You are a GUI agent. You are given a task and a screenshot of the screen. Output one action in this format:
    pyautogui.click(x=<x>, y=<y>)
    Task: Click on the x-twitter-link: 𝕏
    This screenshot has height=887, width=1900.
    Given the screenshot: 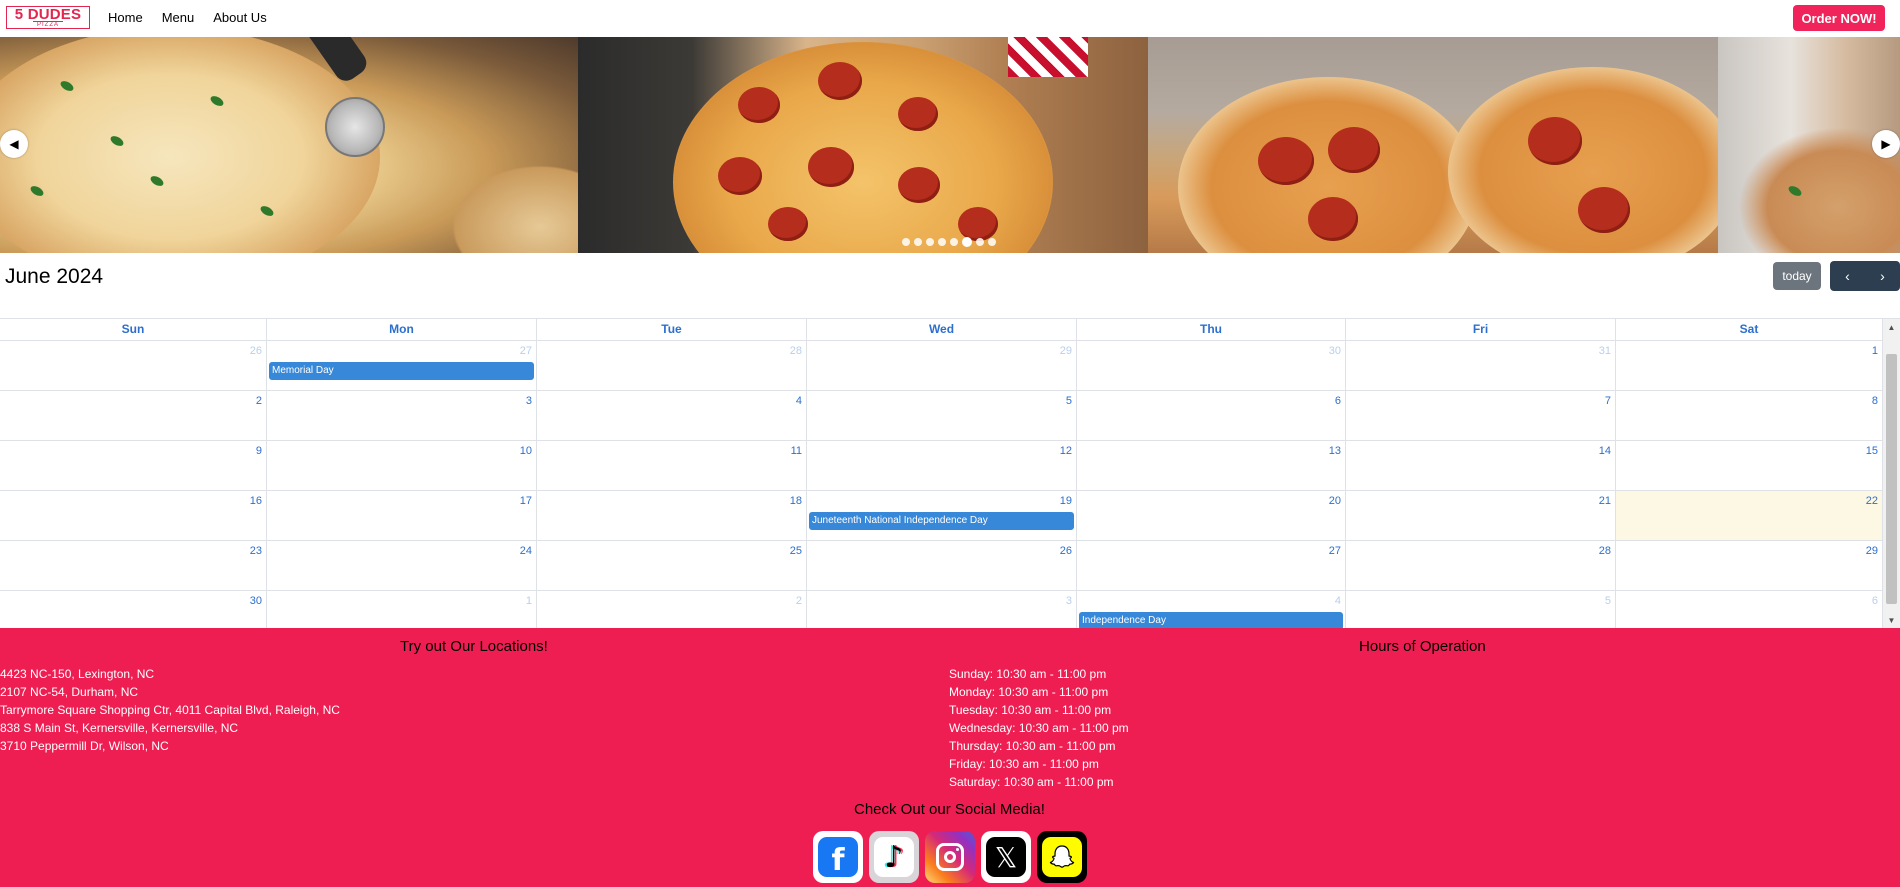 What is the action you would take?
    pyautogui.click(x=1006, y=857)
    